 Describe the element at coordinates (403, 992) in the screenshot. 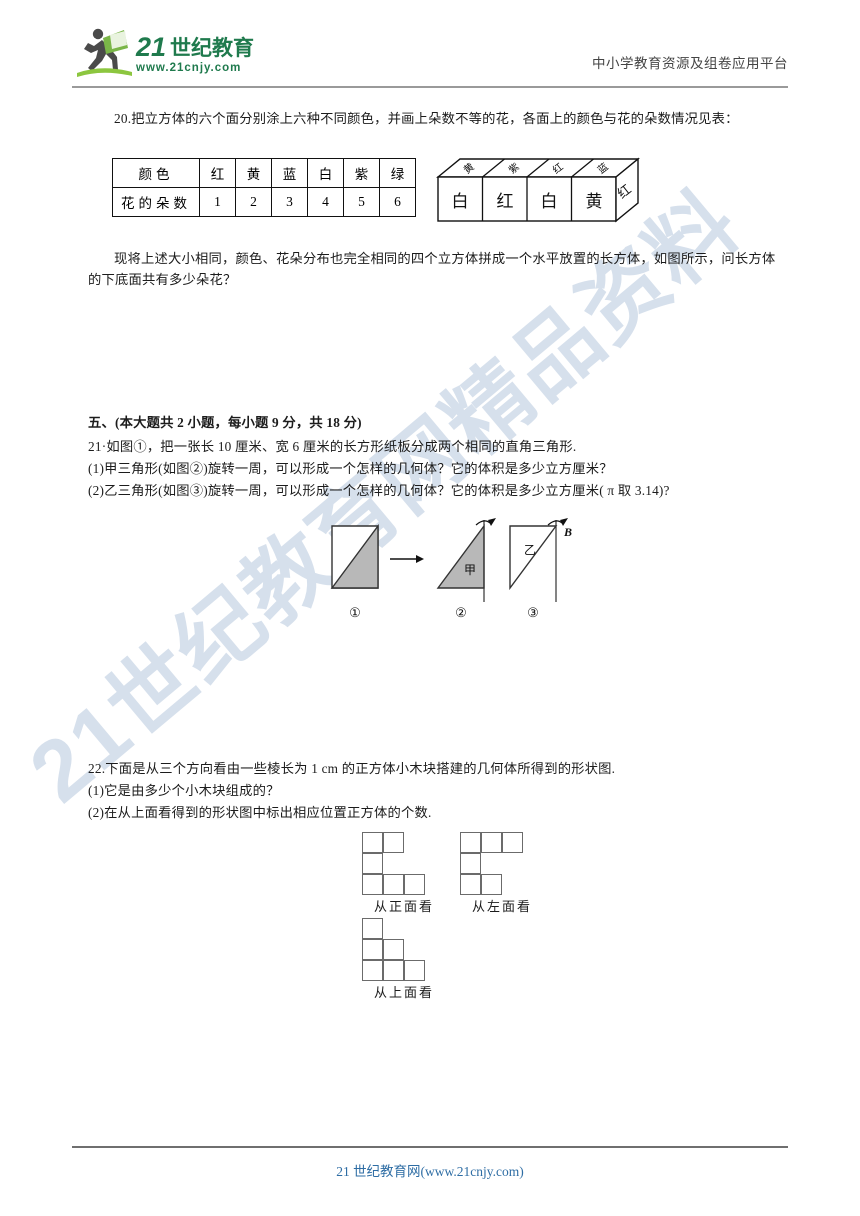

I see `view-top-caption: 从上面看` at that location.